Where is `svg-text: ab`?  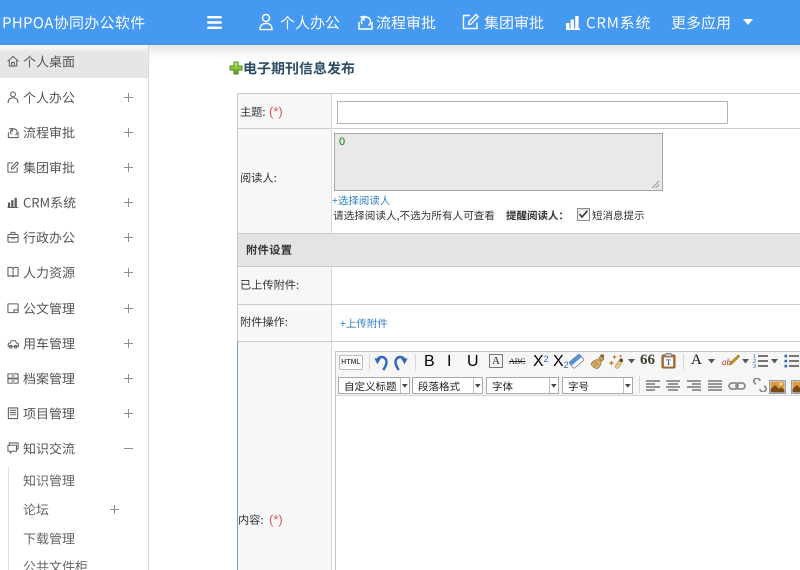 svg-text: ab is located at coordinates (727, 362).